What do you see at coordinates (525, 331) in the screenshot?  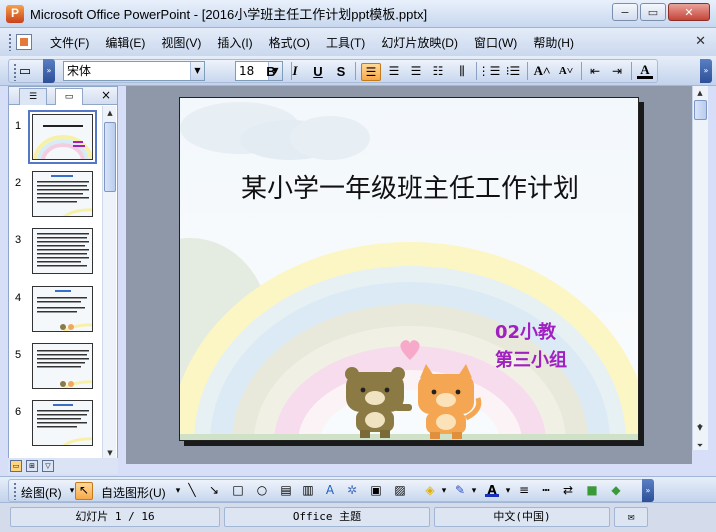 I see `slide-subtitle-line1: 02小教` at bounding box center [525, 331].